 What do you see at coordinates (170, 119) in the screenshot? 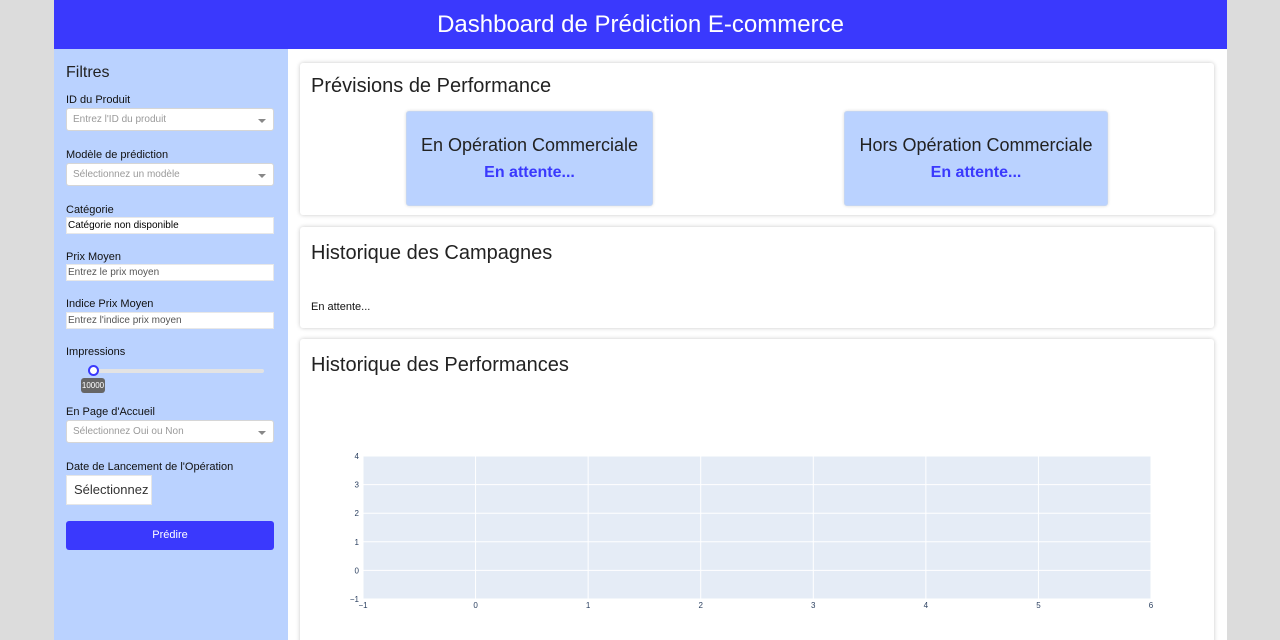
I see `product-id-dropdown: Entrez l'ID du produit` at bounding box center [170, 119].